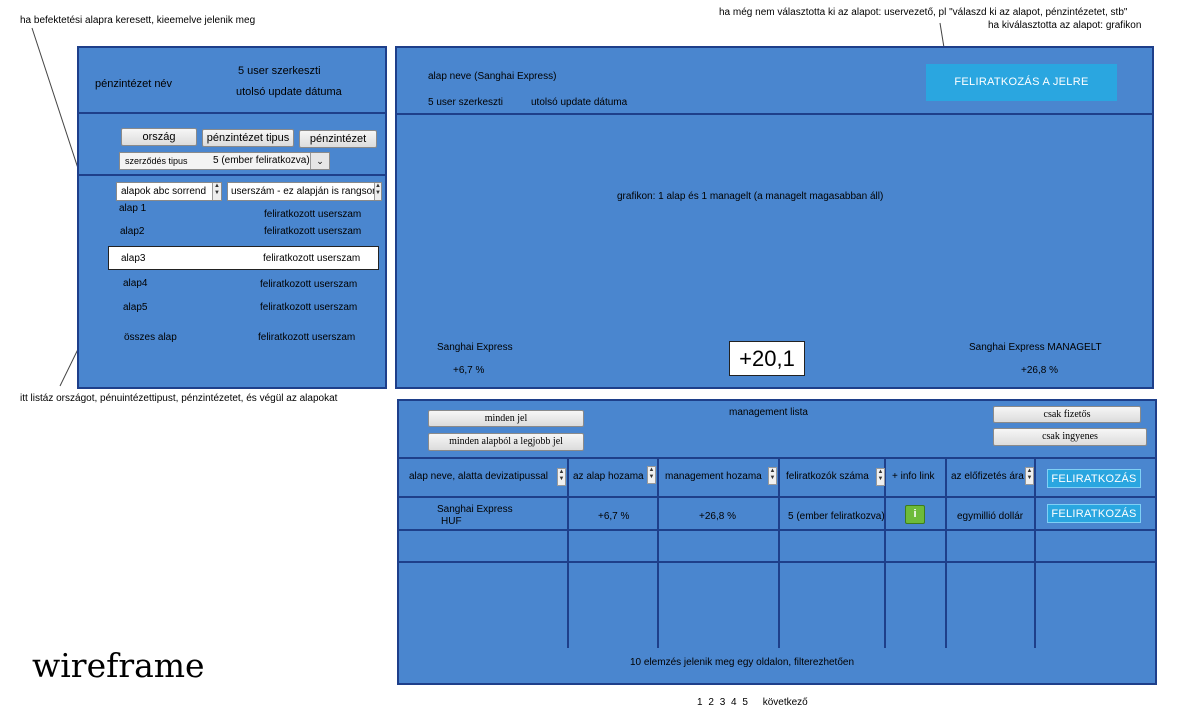 The image size is (1200, 708). I want to click on institution-name: pénzintézet név, so click(134, 84).